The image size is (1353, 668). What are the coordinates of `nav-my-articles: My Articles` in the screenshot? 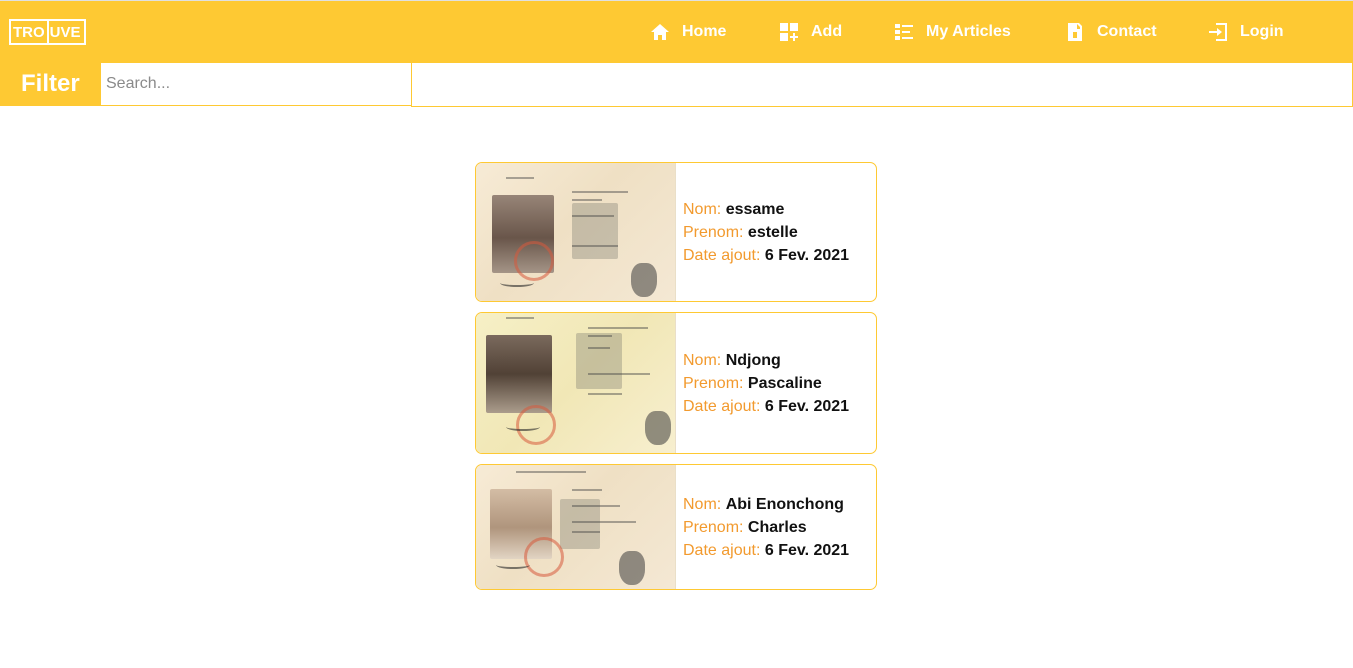 It's located at (952, 32).